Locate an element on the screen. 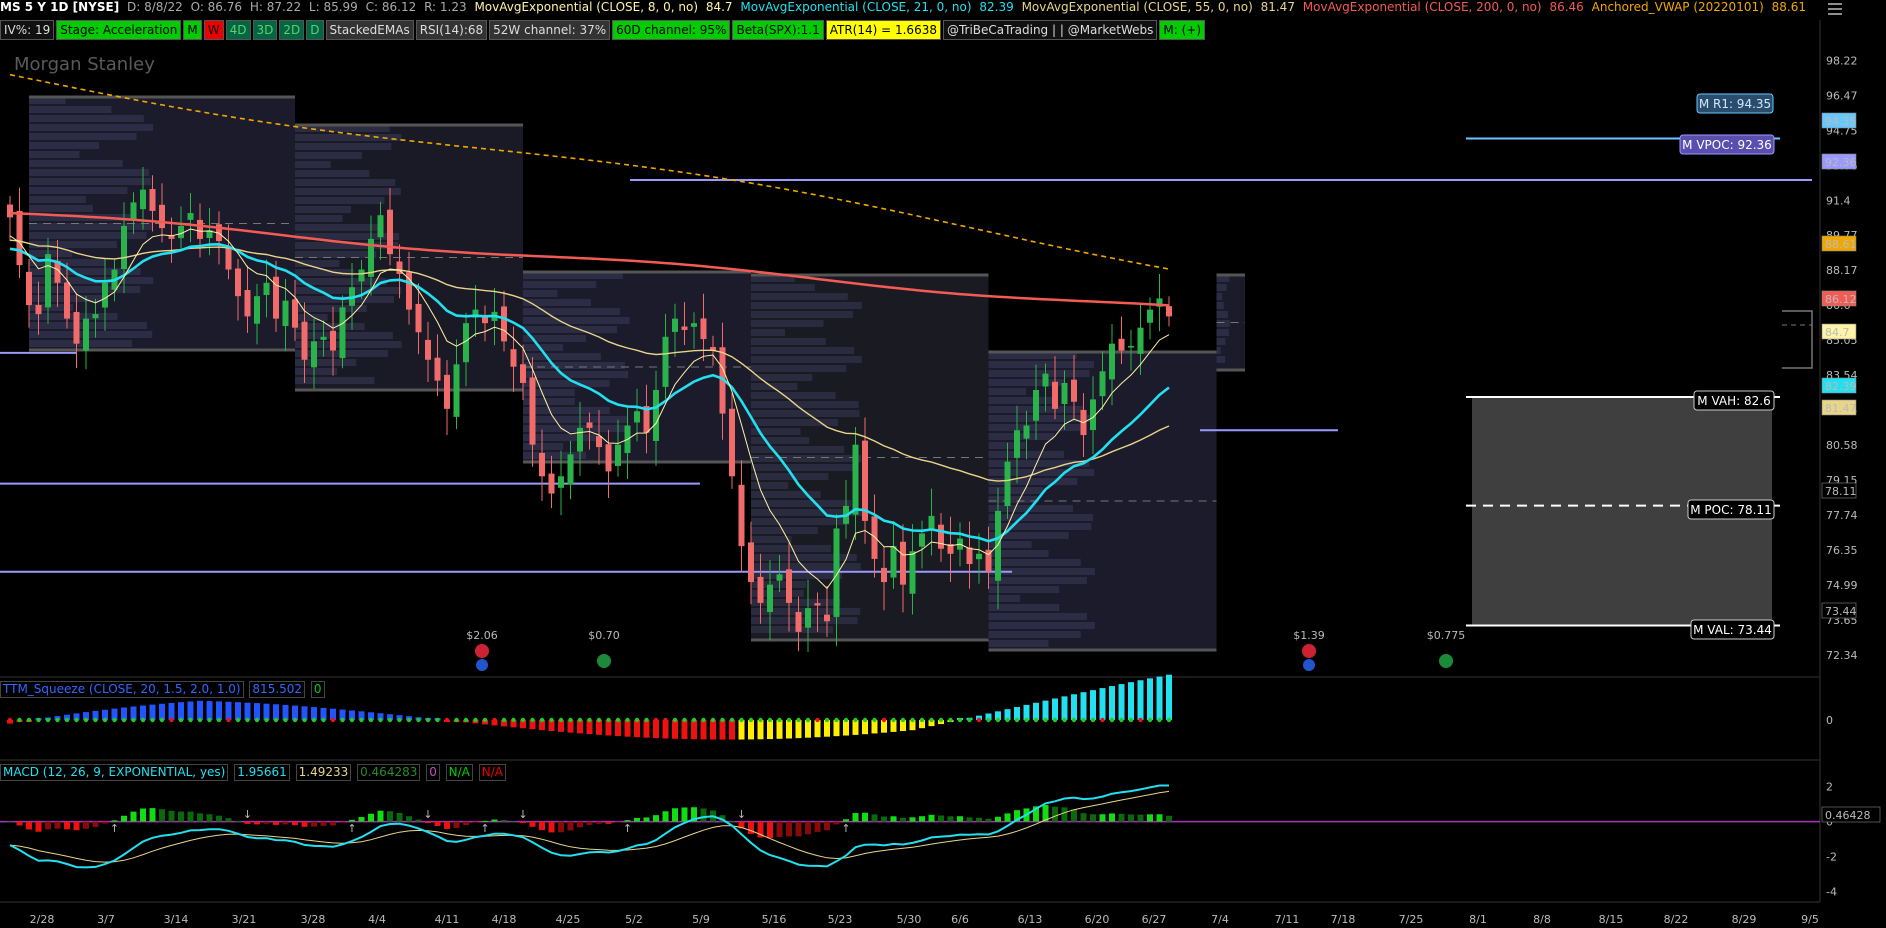 The height and width of the screenshot is (928, 1886). ema21-label: MovAvgExponential (CLOSE, 21, 0, no) is located at coordinates (855, 7).